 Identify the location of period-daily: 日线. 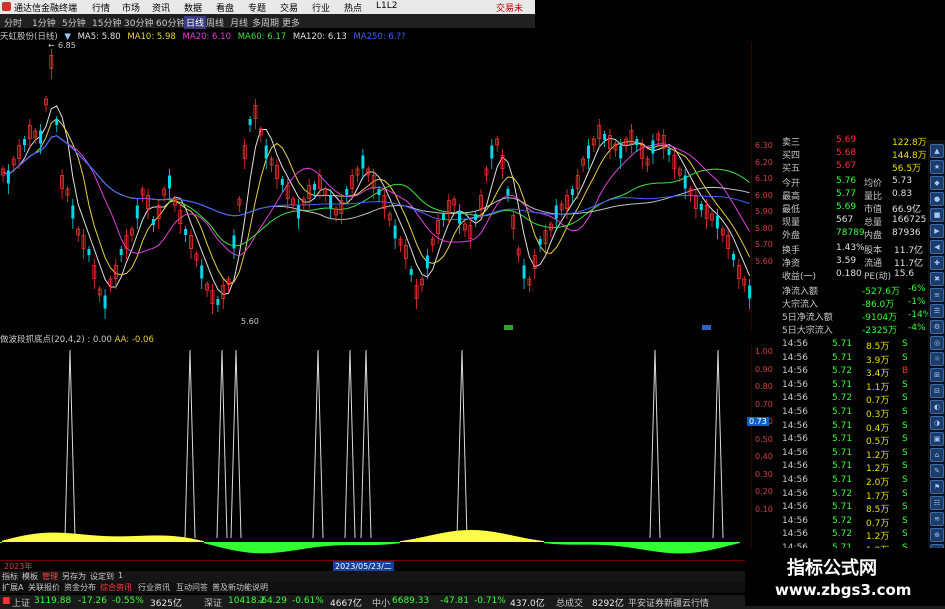
(195, 22).